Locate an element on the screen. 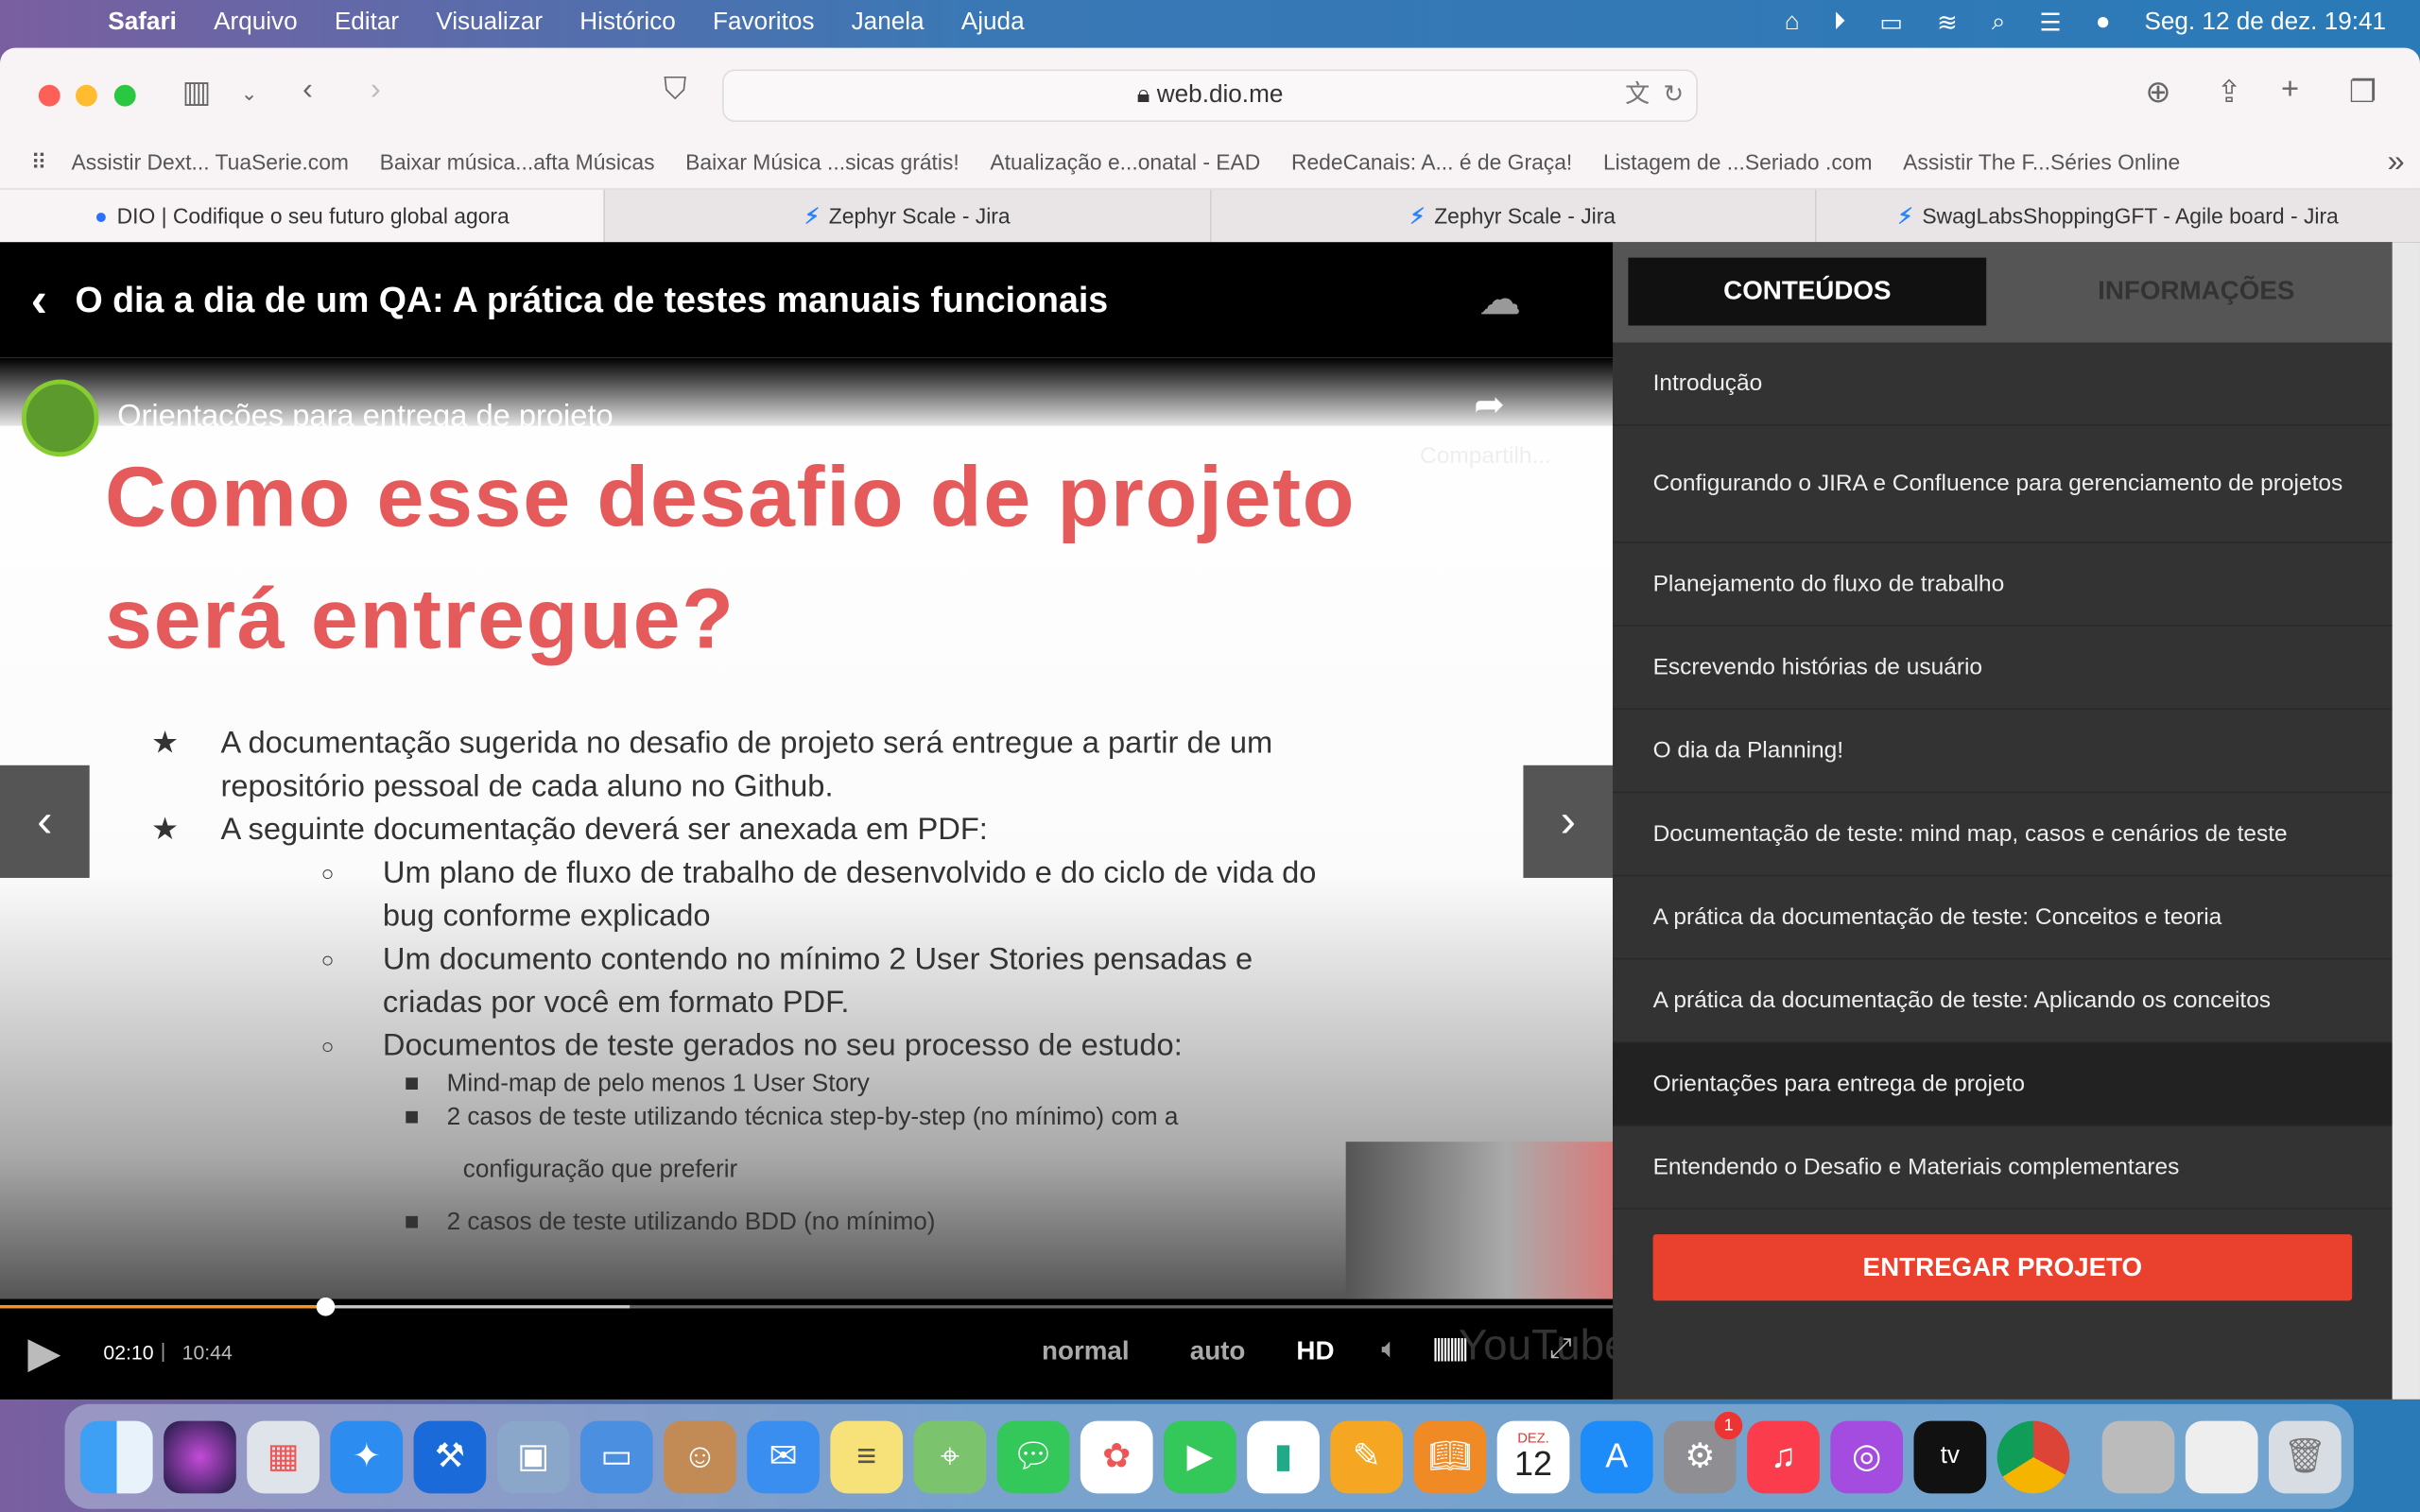 Image resolution: width=2420 pixels, height=1512 pixels. next-lesson-button: › is located at coordinates (1568, 821).